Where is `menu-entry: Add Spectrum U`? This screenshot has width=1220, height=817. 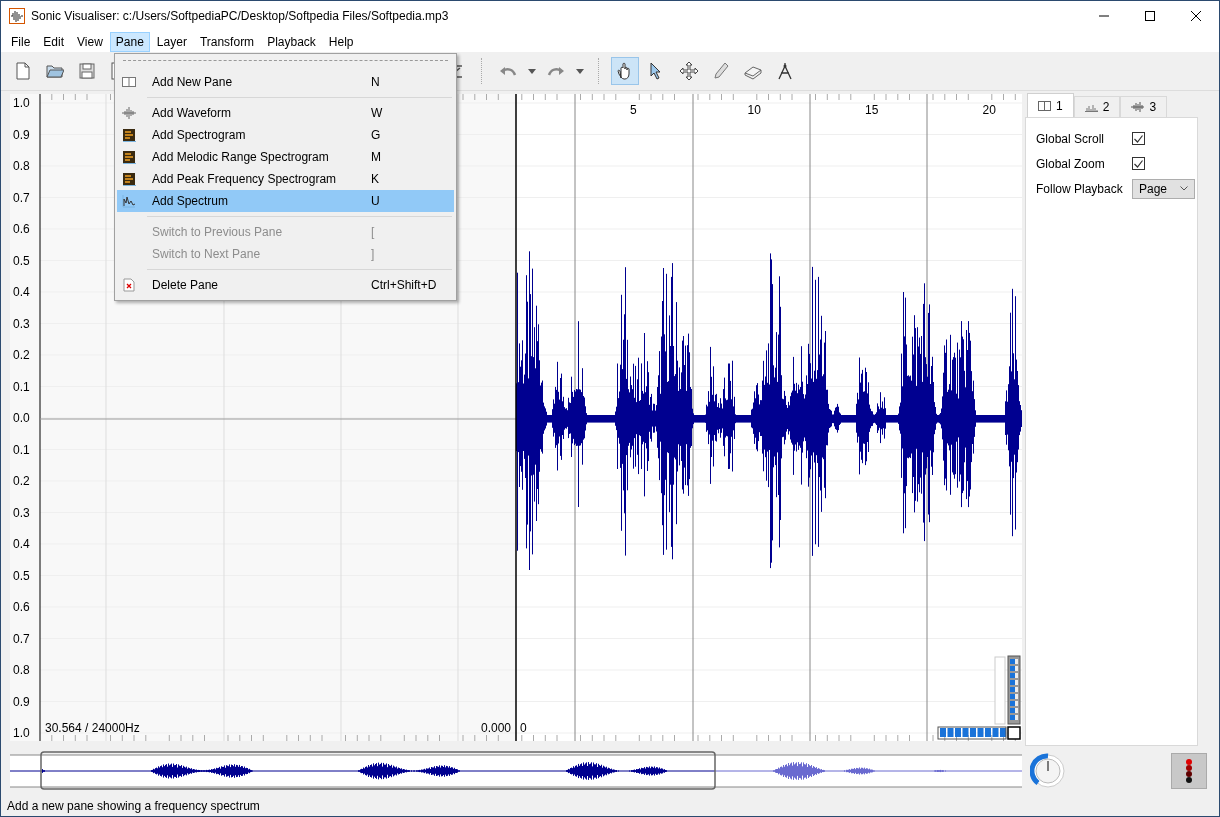
menu-entry: Add Spectrum U is located at coordinates (285, 201).